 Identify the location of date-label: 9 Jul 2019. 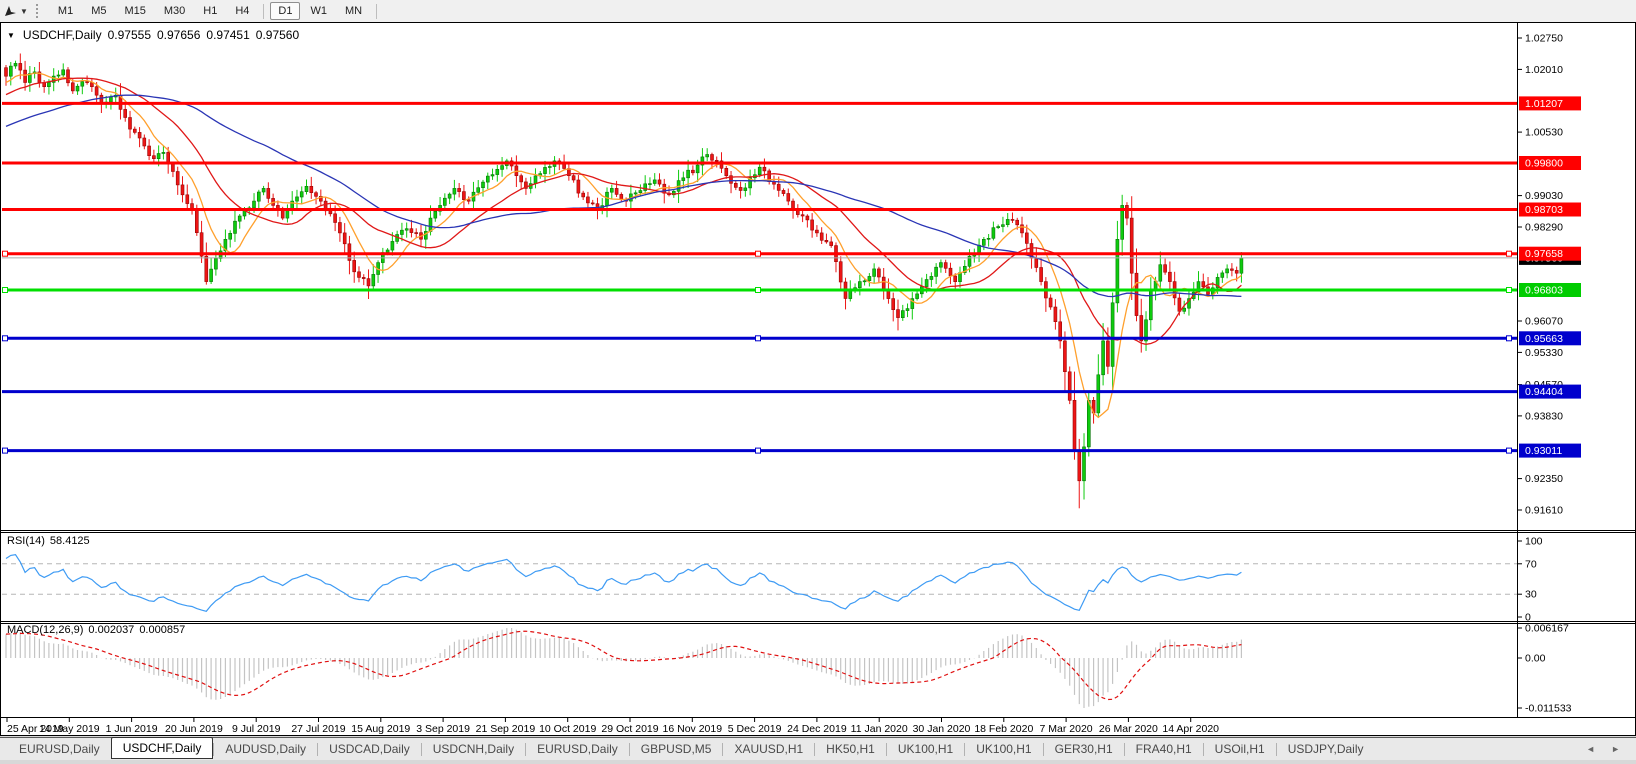
(256, 729).